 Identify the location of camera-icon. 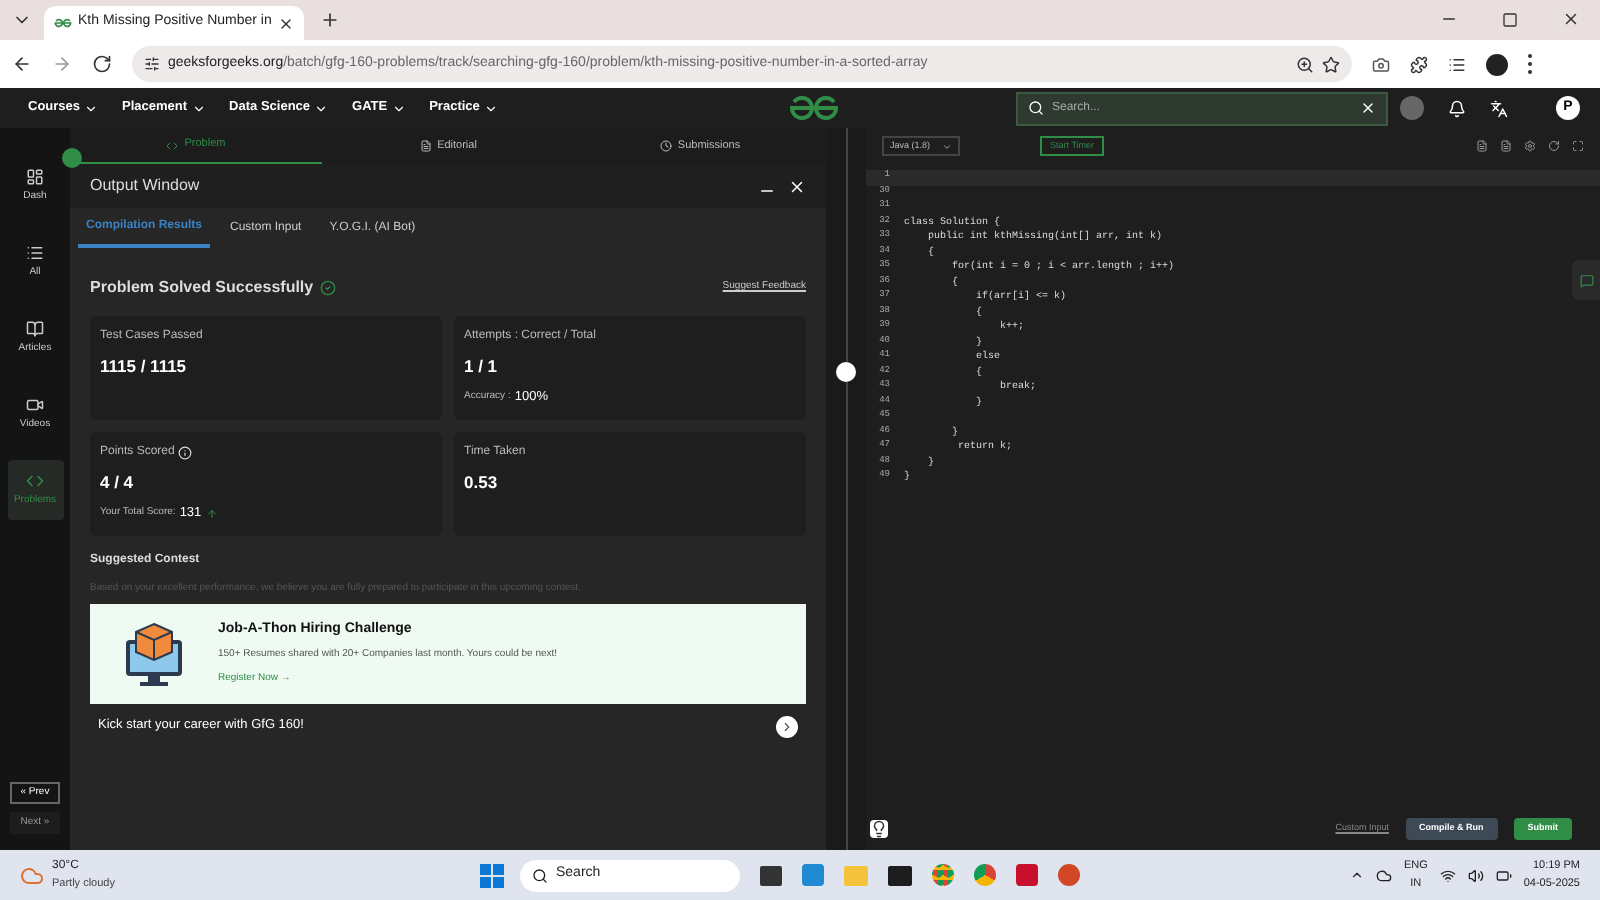
(1381, 64).